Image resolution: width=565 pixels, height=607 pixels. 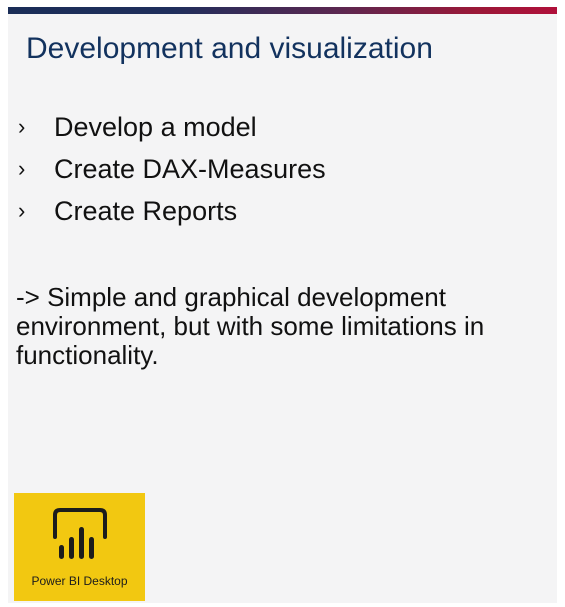 What do you see at coordinates (190, 168) in the screenshot?
I see `bullet-text: Create DAX-Measures` at bounding box center [190, 168].